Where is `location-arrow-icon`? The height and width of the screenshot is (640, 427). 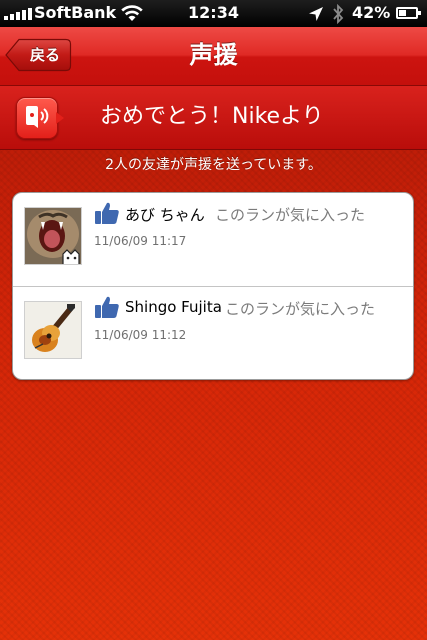
location-arrow-icon is located at coordinates (316, 14).